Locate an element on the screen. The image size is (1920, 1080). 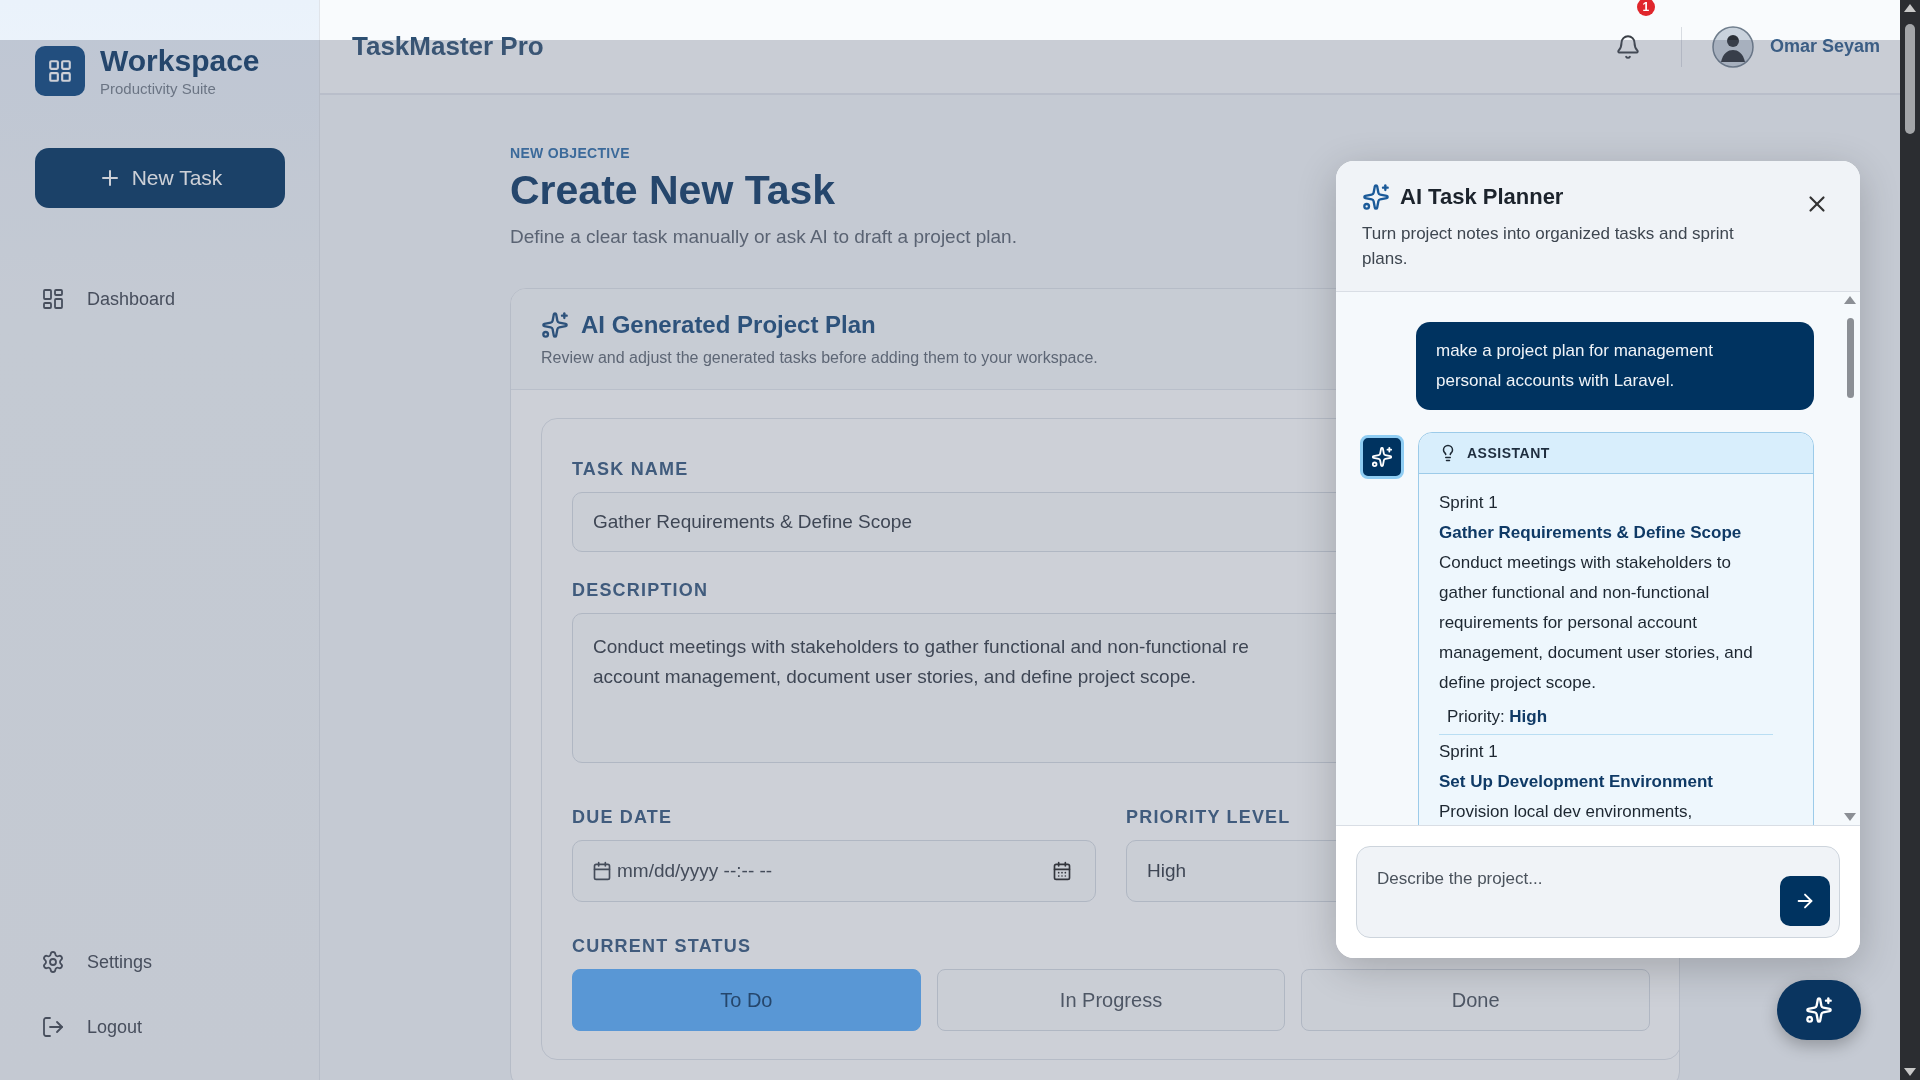
brand-title: Workspace is located at coordinates (180, 60).